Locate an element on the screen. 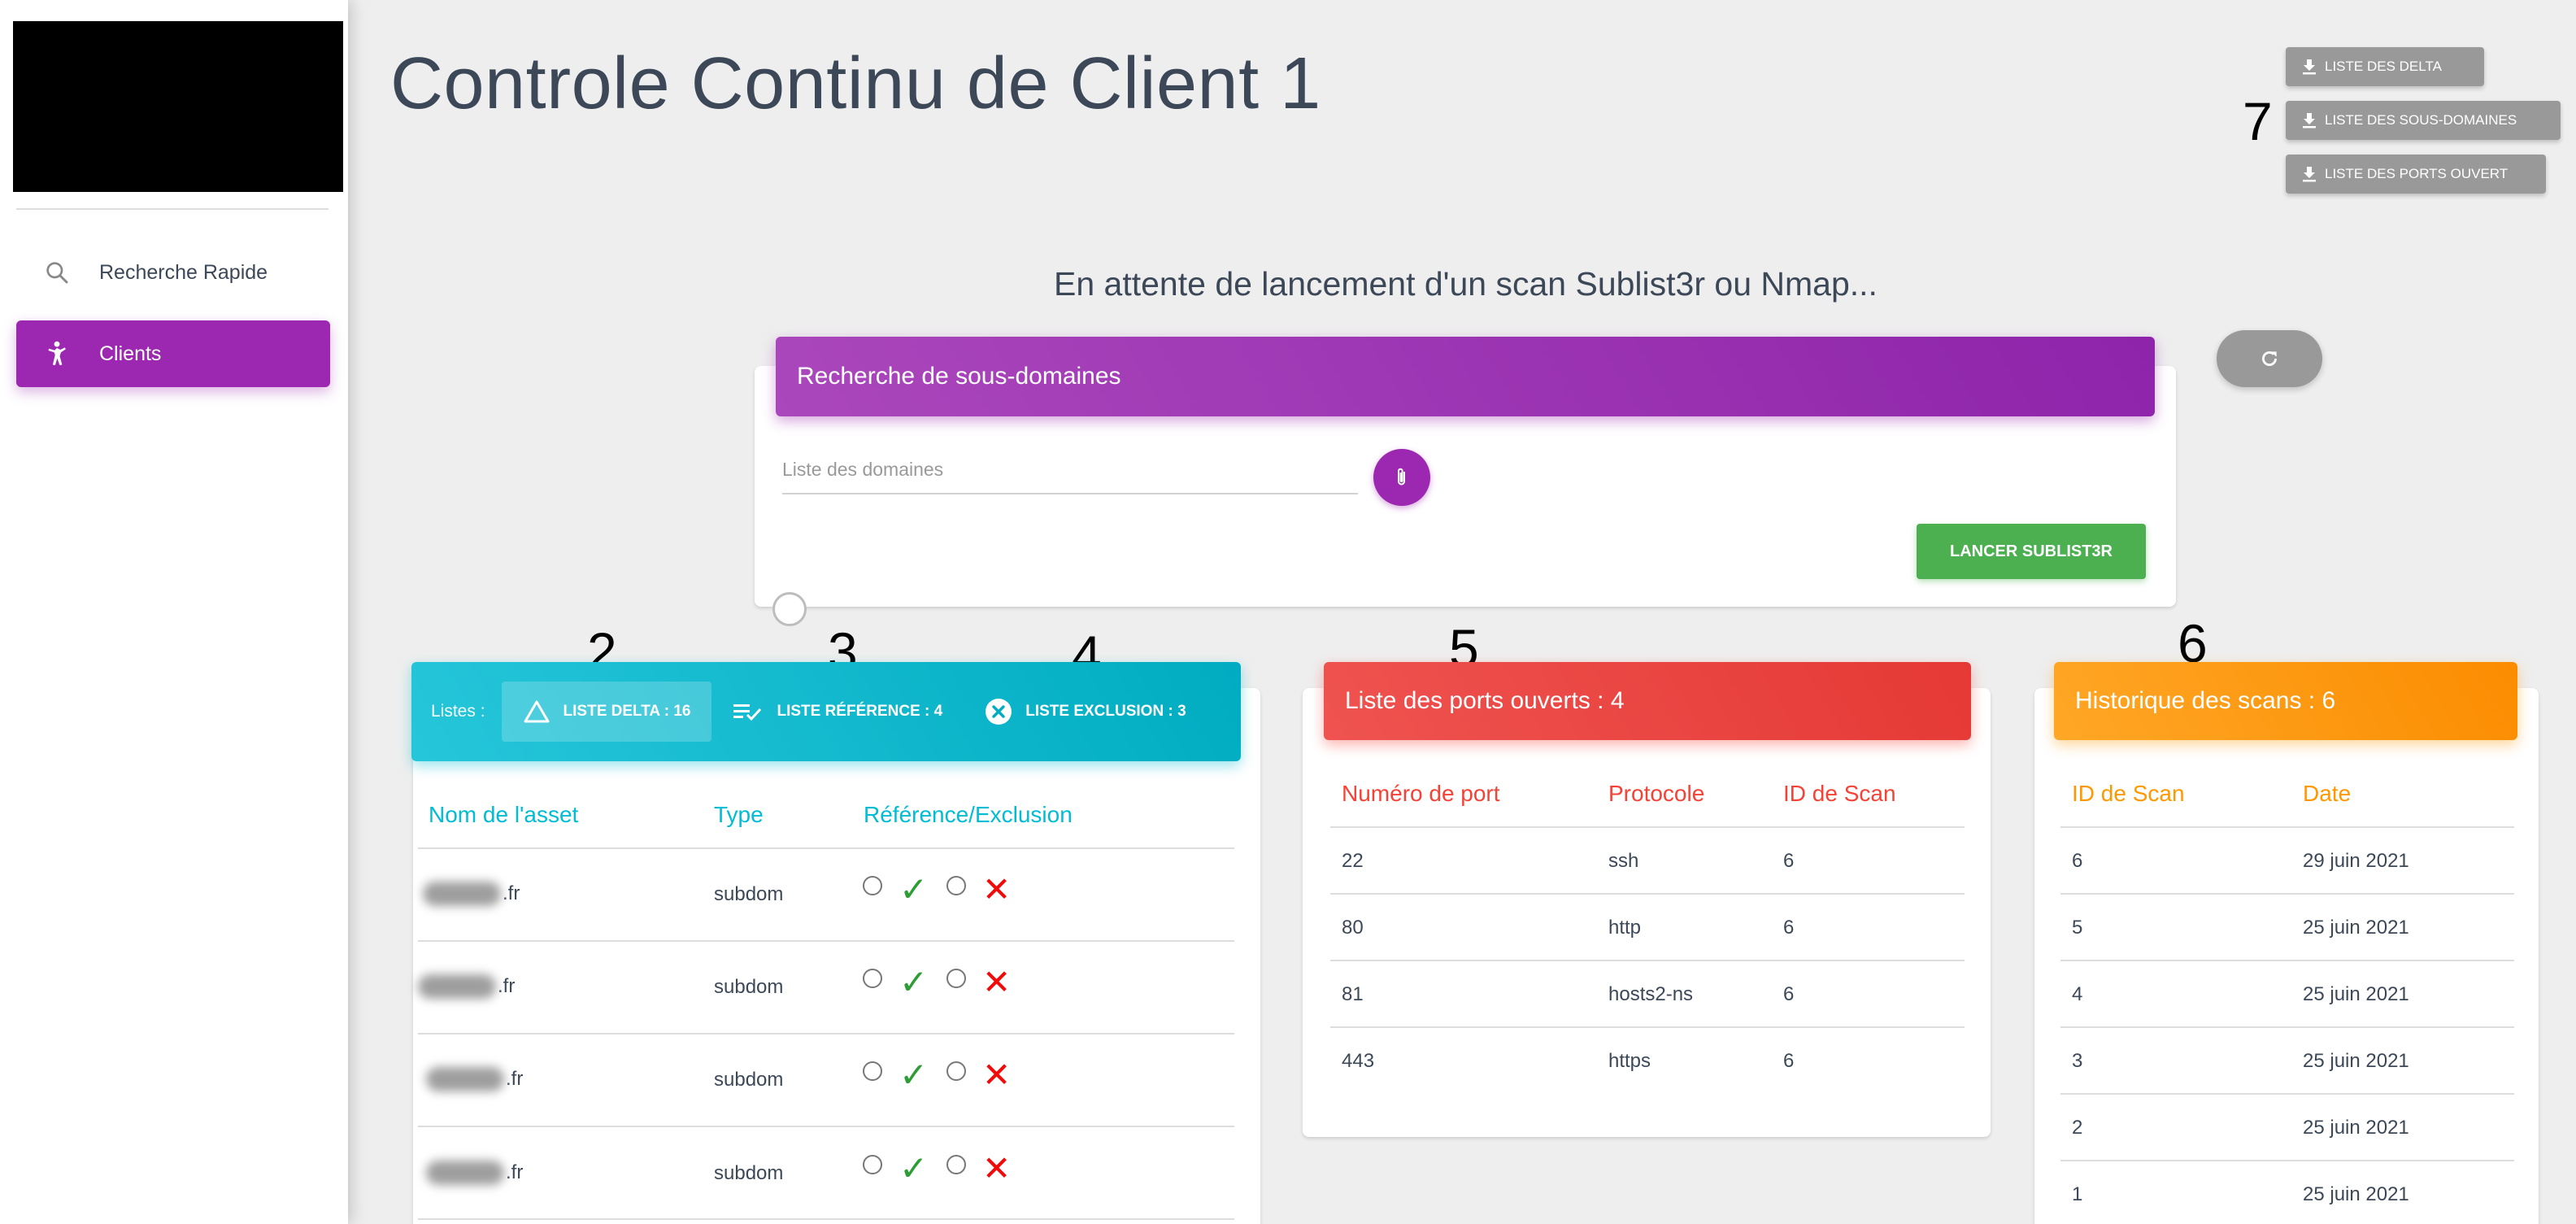 The height and width of the screenshot is (1224, 2576). column-header-port-number: Numéro de port is located at coordinates (1421, 793).